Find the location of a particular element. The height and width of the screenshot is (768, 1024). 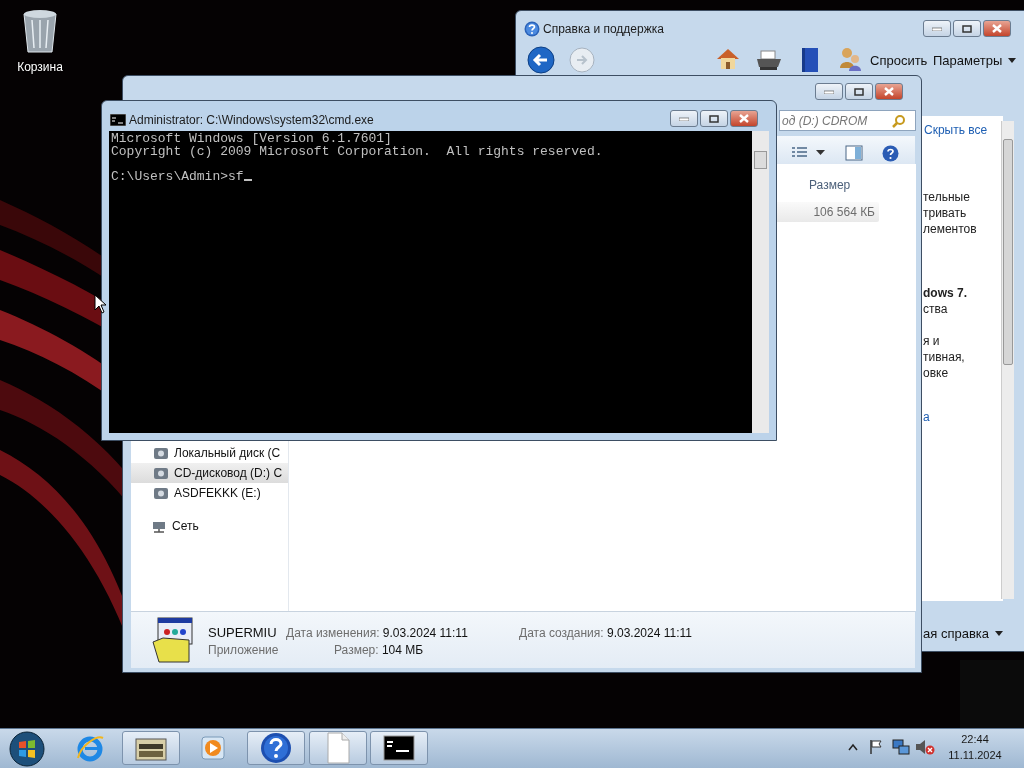

console-text: Copyright (c) 2009 Microsoft Corporation. All rights reserved. is located at coordinates (357, 151).